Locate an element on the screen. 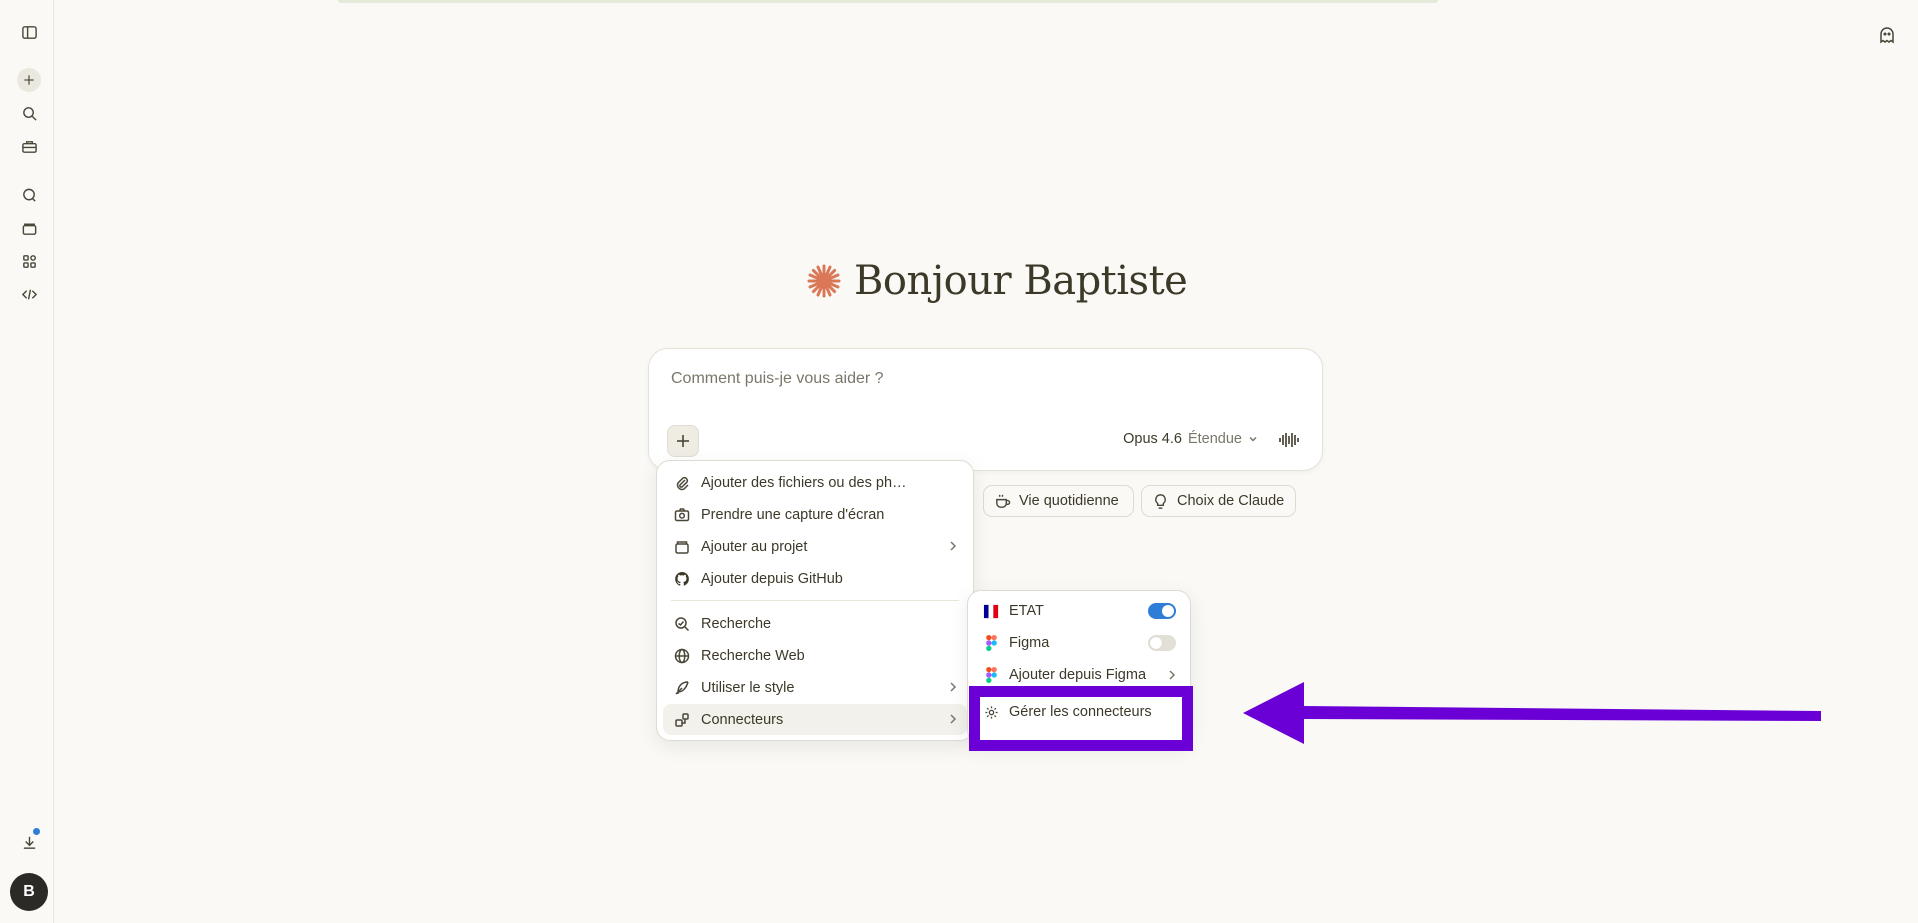 The height and width of the screenshot is (923, 1918). toolbox-icon is located at coordinates (29, 146).